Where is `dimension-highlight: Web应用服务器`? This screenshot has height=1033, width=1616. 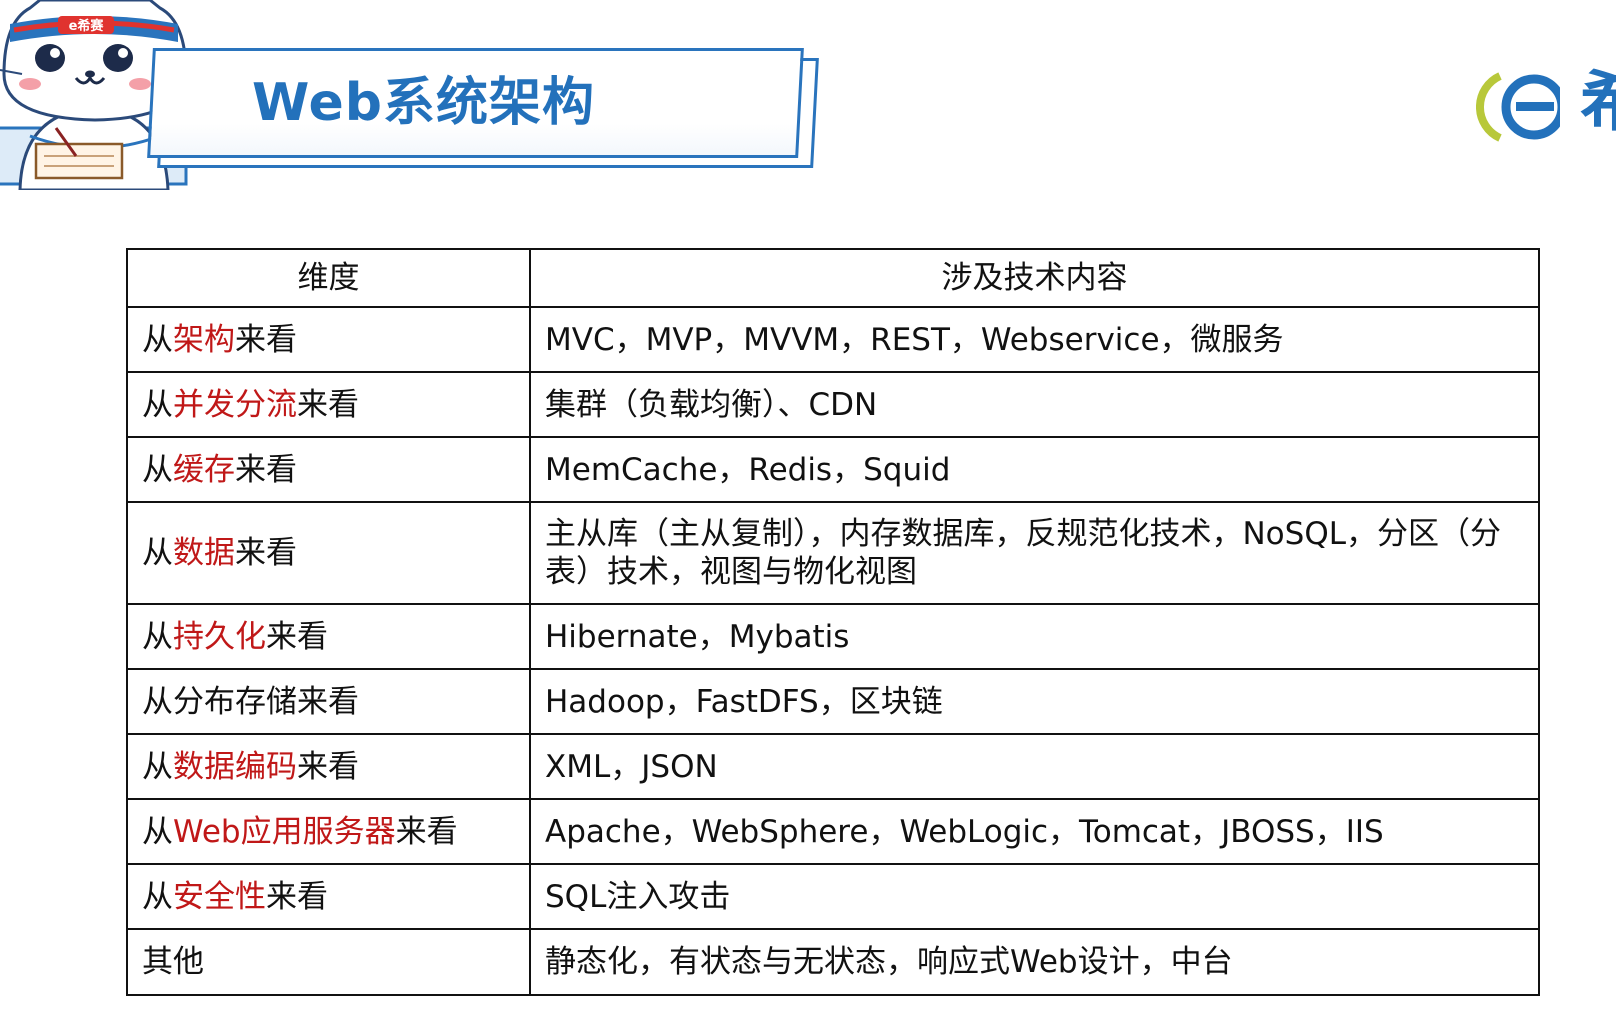 dimension-highlight: Web应用服务器 is located at coordinates (284, 831).